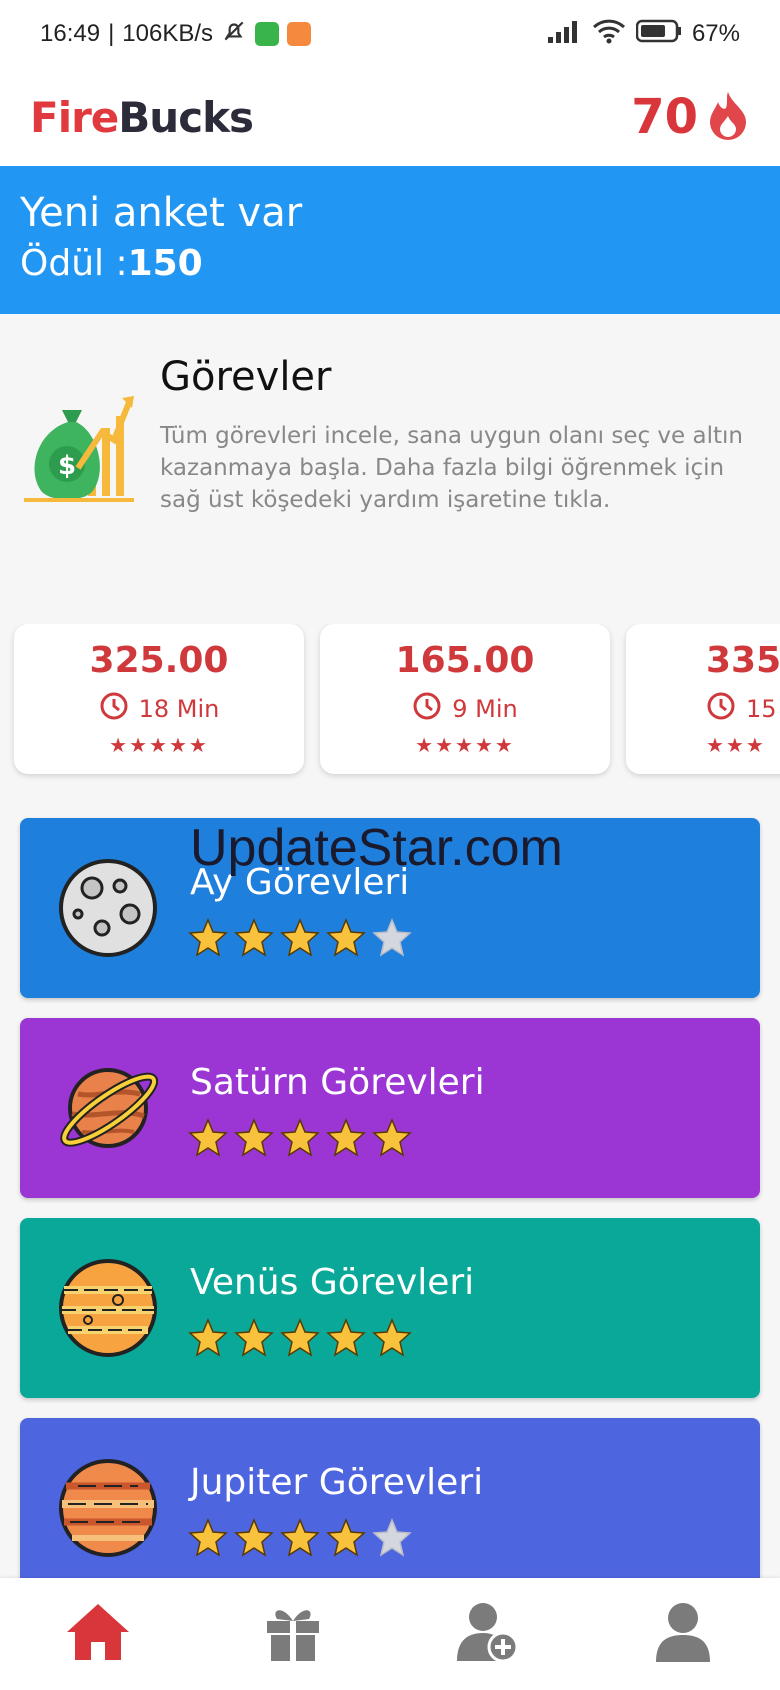  I want to click on gift-icon, so click(293, 1634).